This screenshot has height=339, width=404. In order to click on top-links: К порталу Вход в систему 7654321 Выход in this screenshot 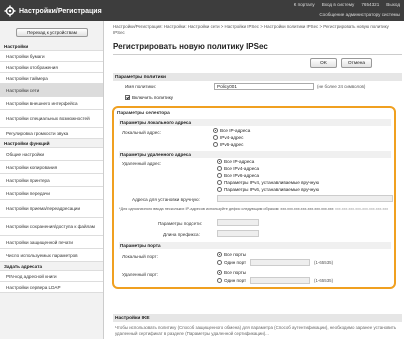, I will do `click(347, 4)`.